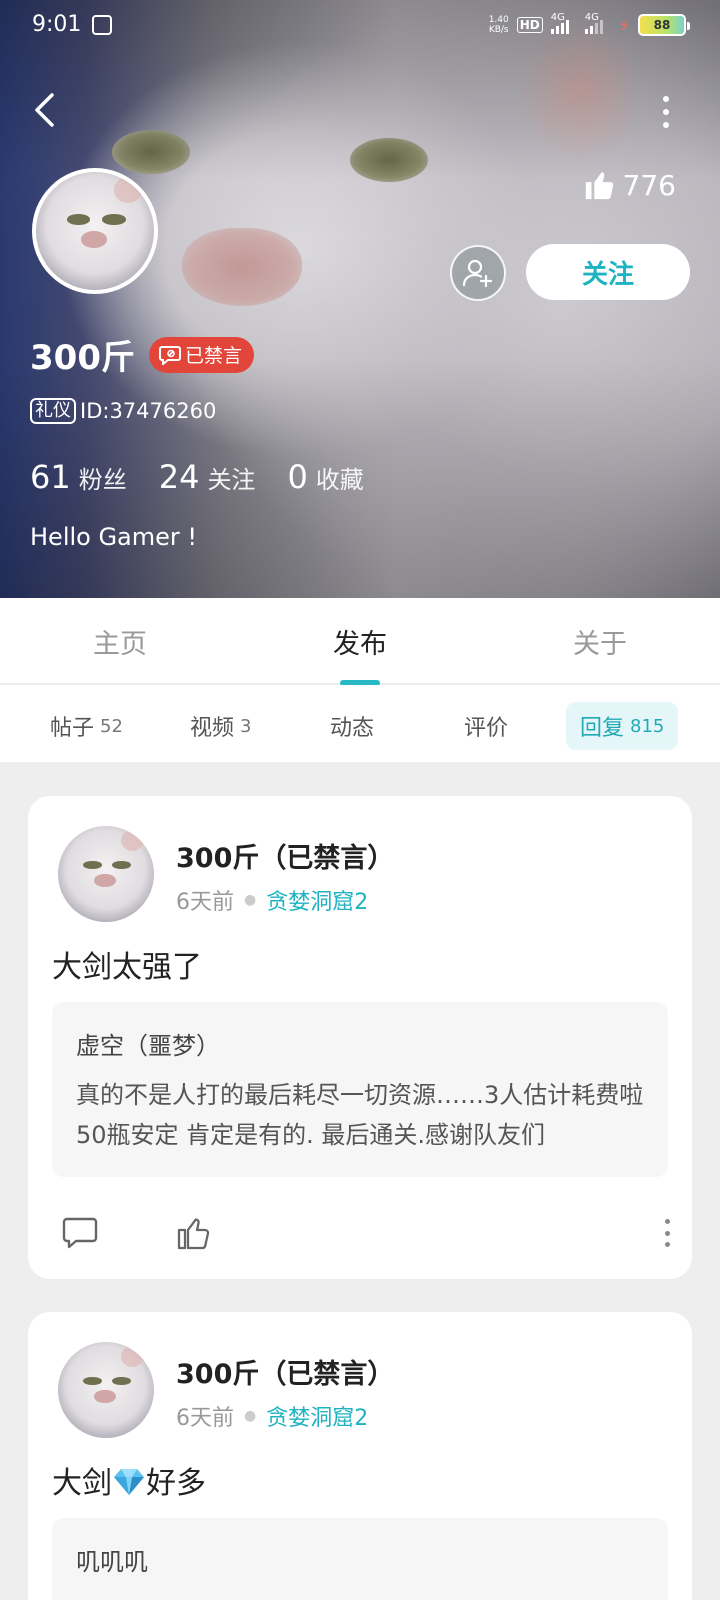 The width and height of the screenshot is (720, 1600). I want to click on status-badge: 已禁言, so click(201, 354).